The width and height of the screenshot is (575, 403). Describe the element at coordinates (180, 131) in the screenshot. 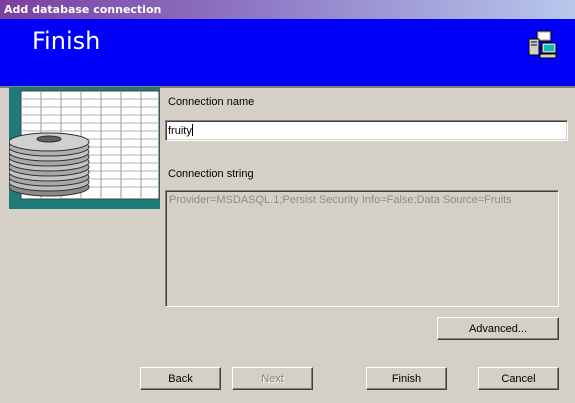

I see `connection-name-value: fruity` at that location.